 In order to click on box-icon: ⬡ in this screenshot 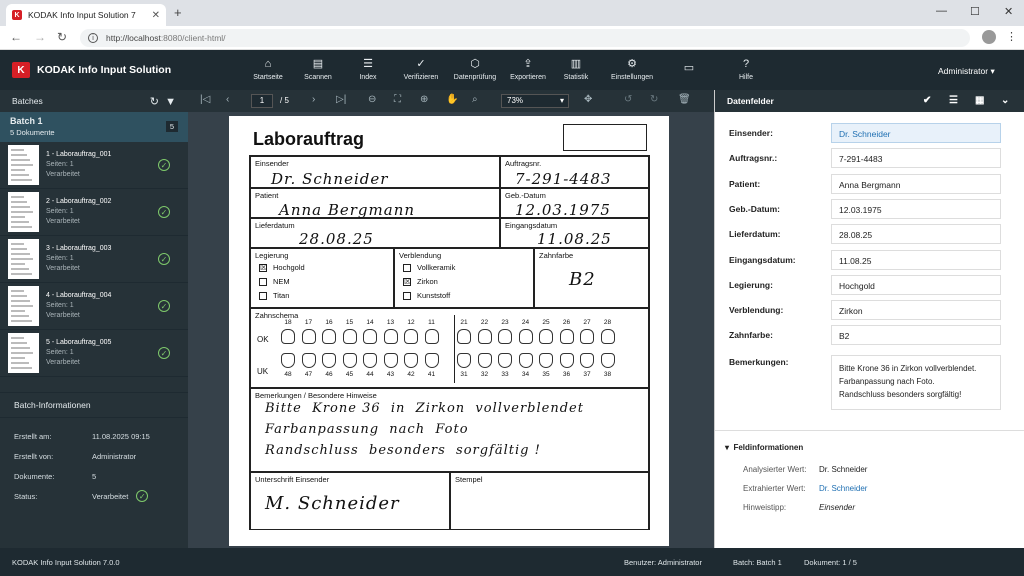, I will do `click(475, 64)`.